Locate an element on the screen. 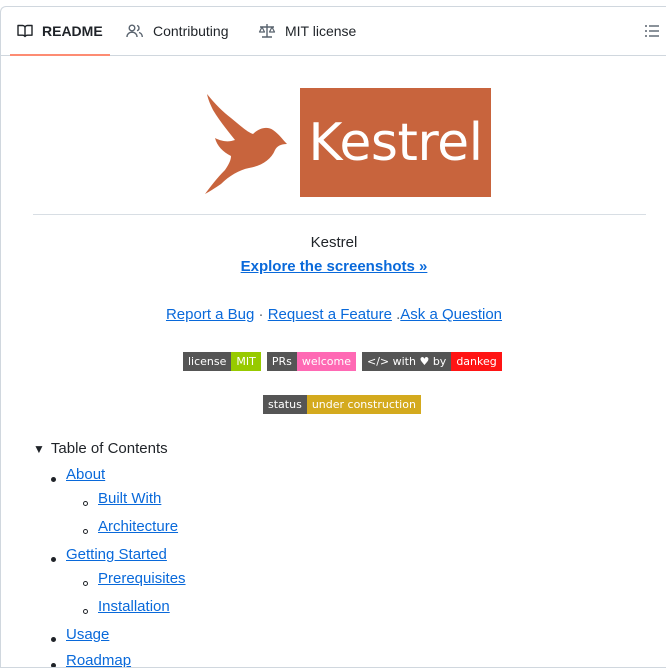 The width and height of the screenshot is (666, 668). kestrel-bird-icon is located at coordinates (246, 144).